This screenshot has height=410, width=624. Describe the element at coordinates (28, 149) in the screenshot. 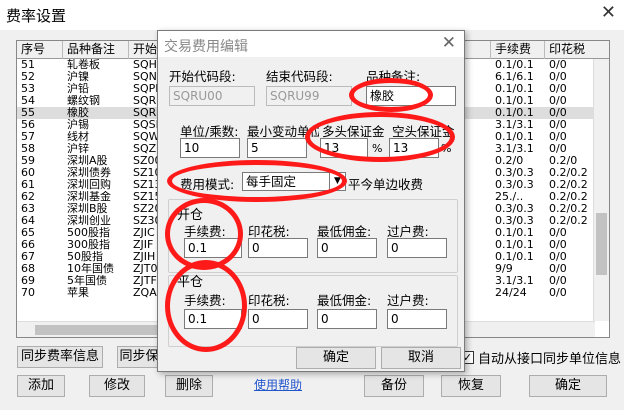

I see `cell-no: 58` at that location.